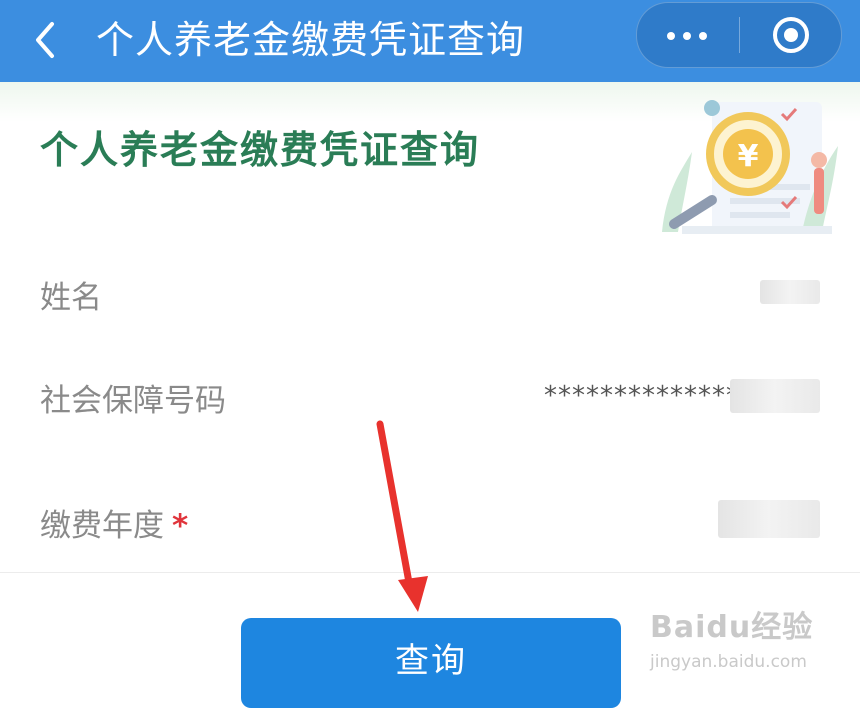 Image resolution: width=860 pixels, height=708 pixels. Describe the element at coordinates (790, 292) in the screenshot. I see `name-value-redacted` at that location.